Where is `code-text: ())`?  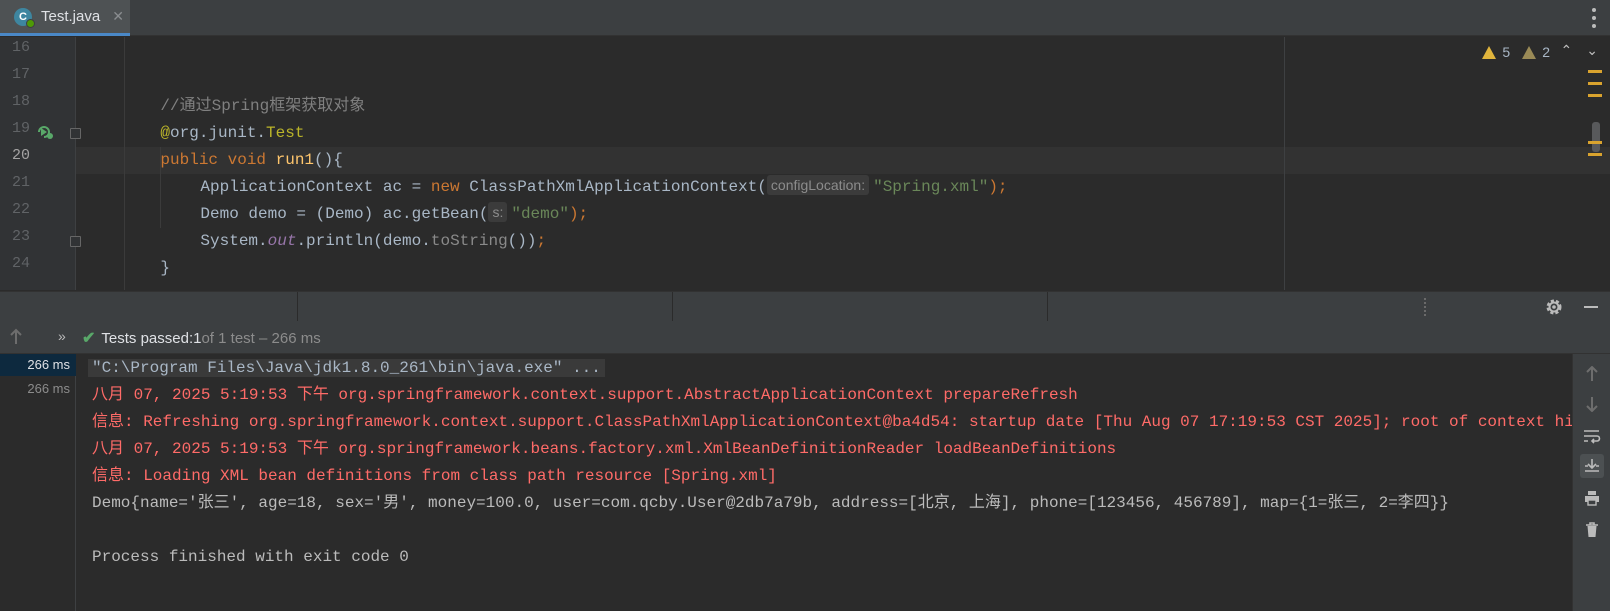
code-text: ()) is located at coordinates (522, 241).